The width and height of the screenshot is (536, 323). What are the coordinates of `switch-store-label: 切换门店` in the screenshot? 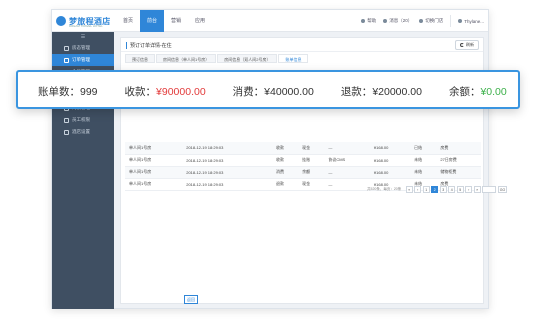 It's located at (434, 20).